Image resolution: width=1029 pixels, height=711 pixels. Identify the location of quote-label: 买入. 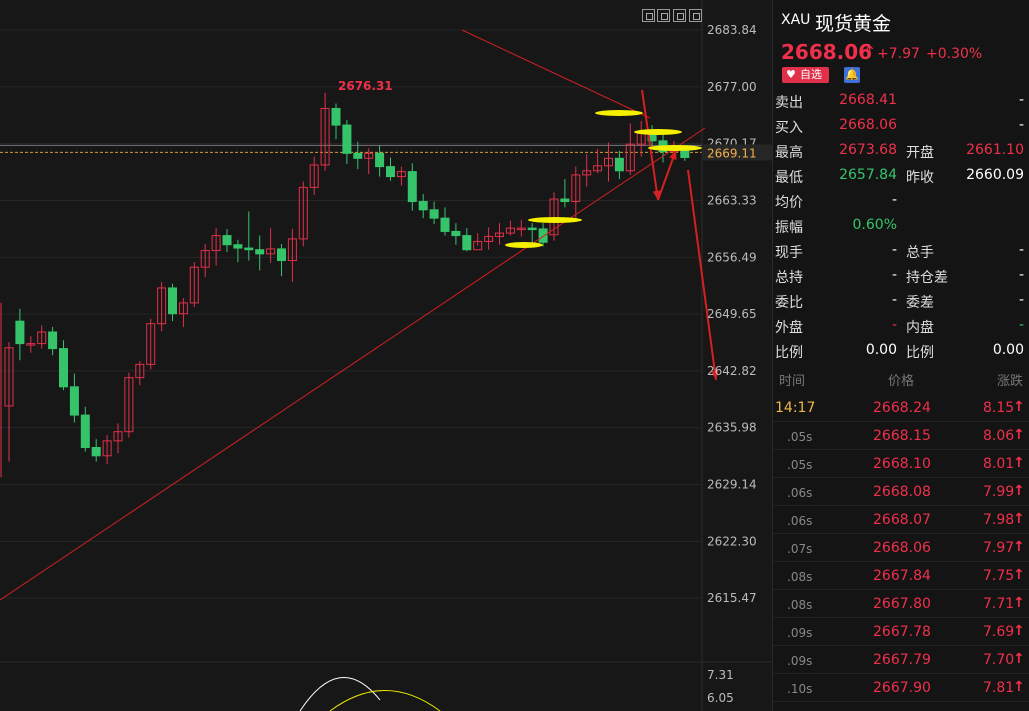
(789, 128).